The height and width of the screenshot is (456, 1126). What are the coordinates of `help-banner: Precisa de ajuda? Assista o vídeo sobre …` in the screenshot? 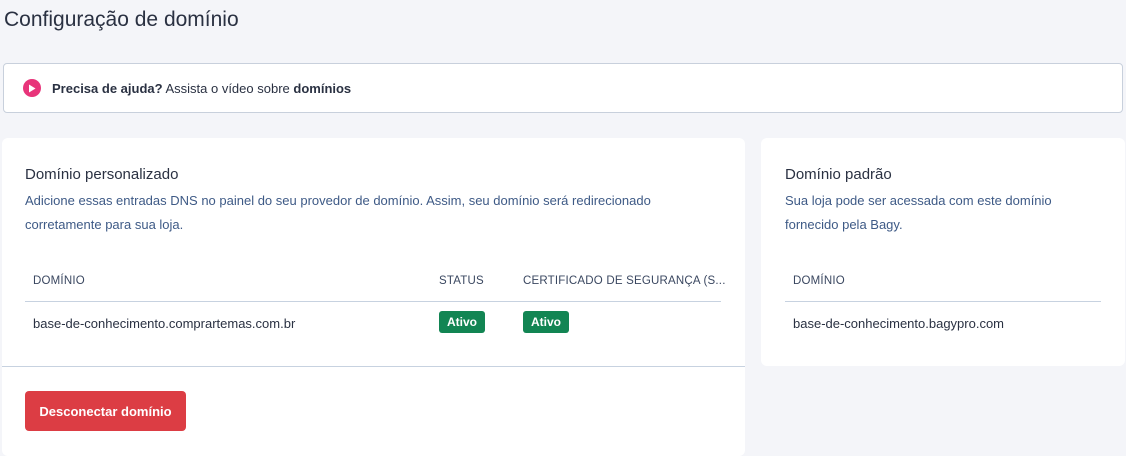 It's located at (563, 88).